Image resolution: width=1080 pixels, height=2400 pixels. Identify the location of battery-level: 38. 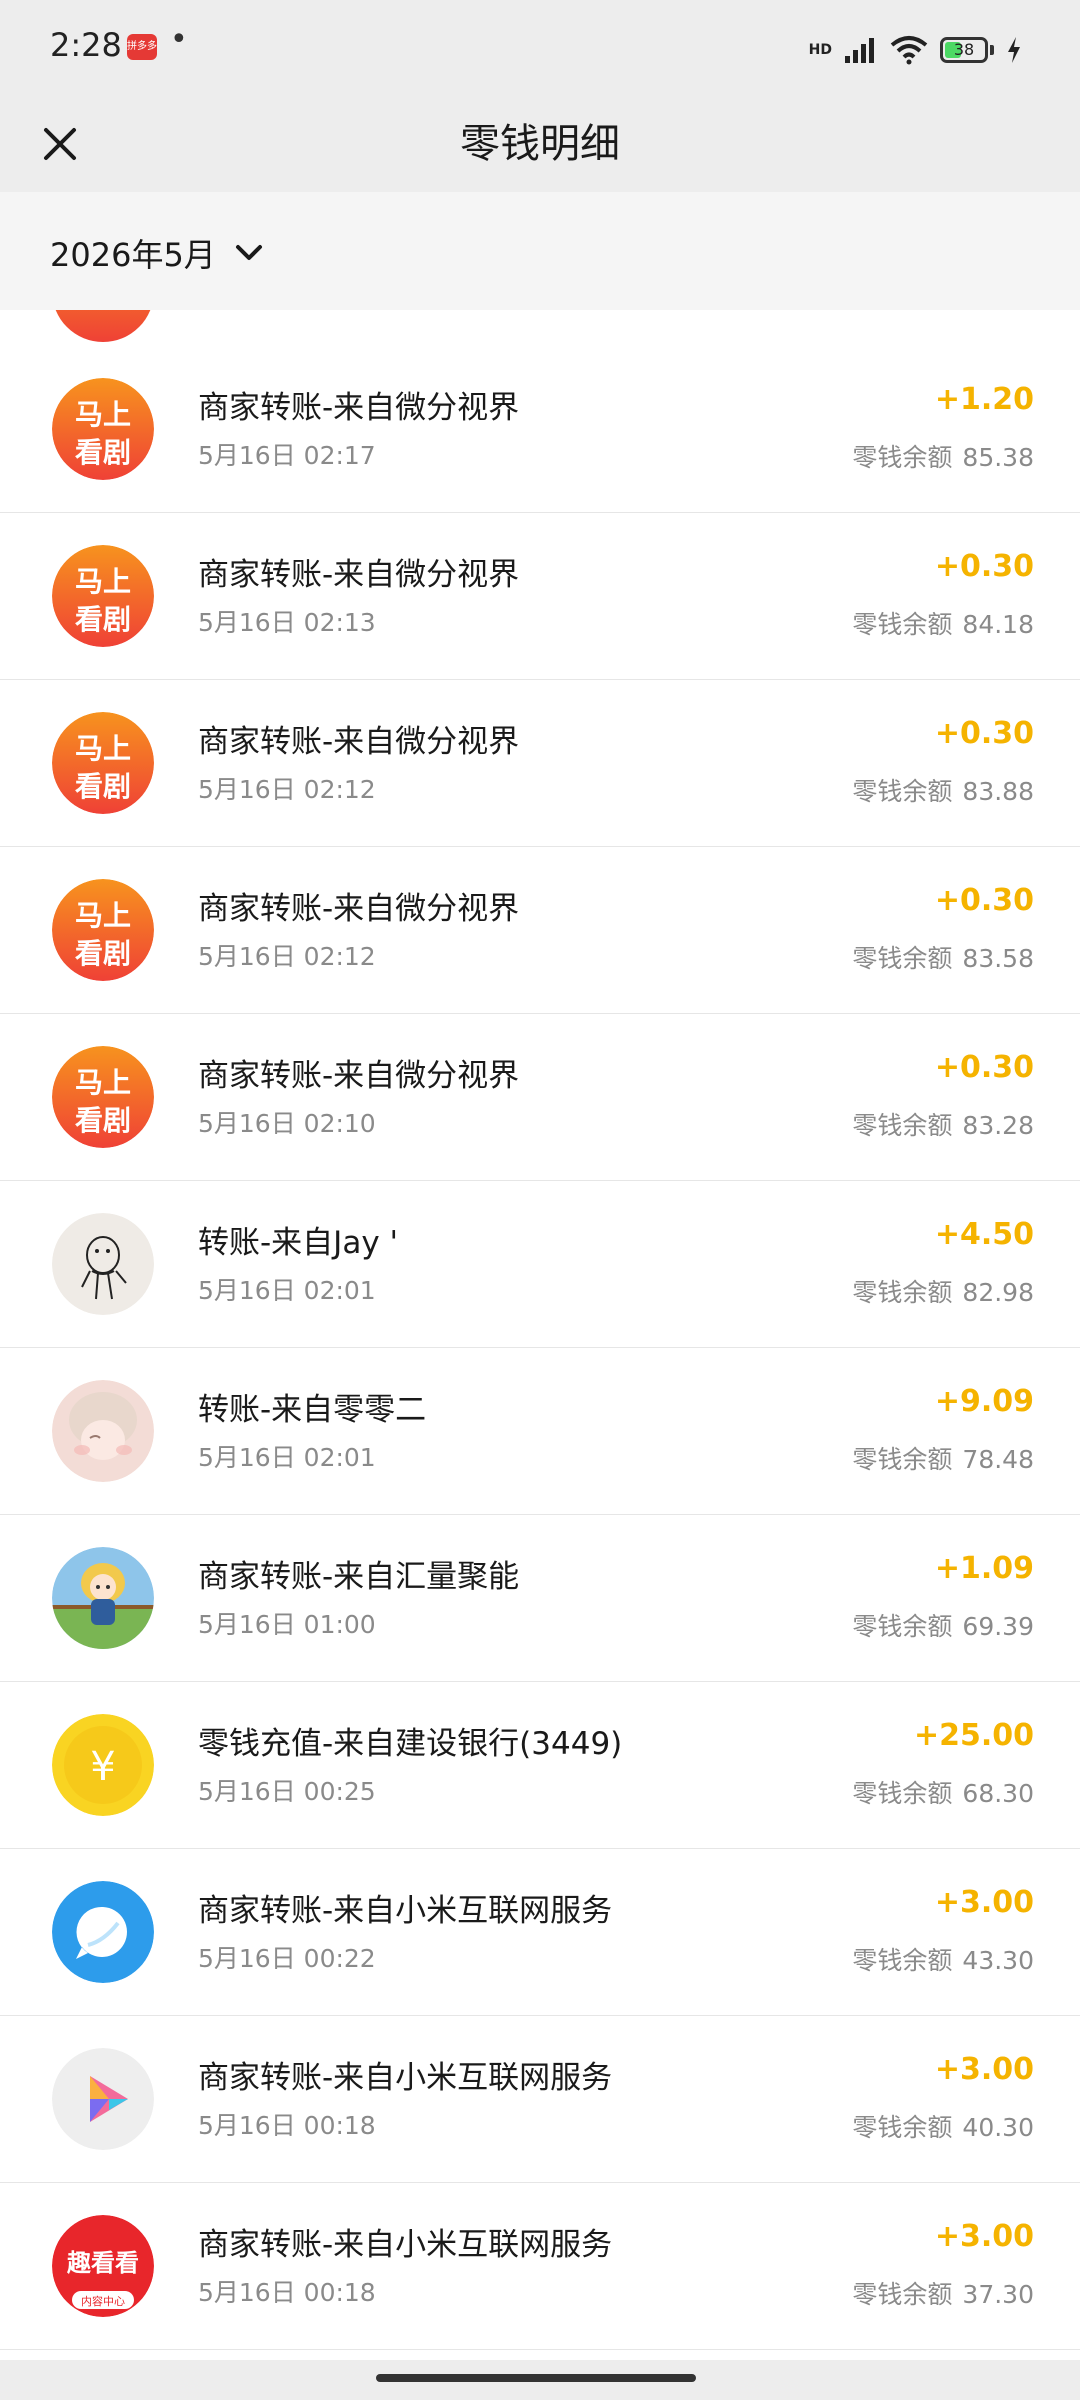
(964, 49).